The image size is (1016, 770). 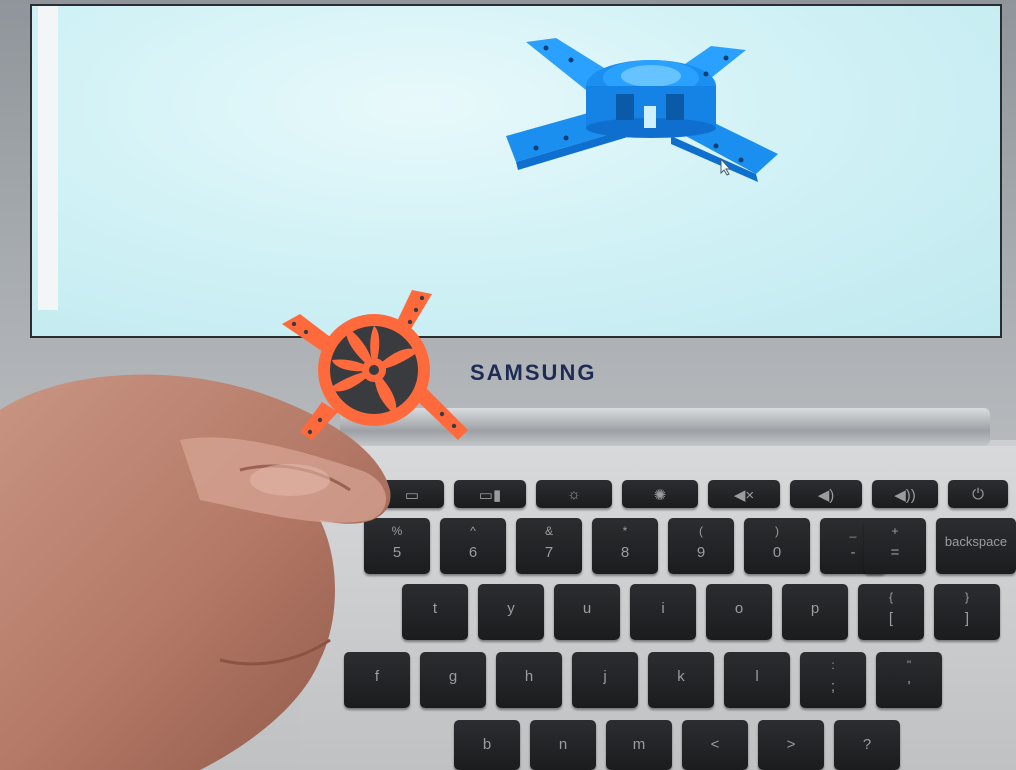 I want to click on printed-part, so click(x=376, y=363).